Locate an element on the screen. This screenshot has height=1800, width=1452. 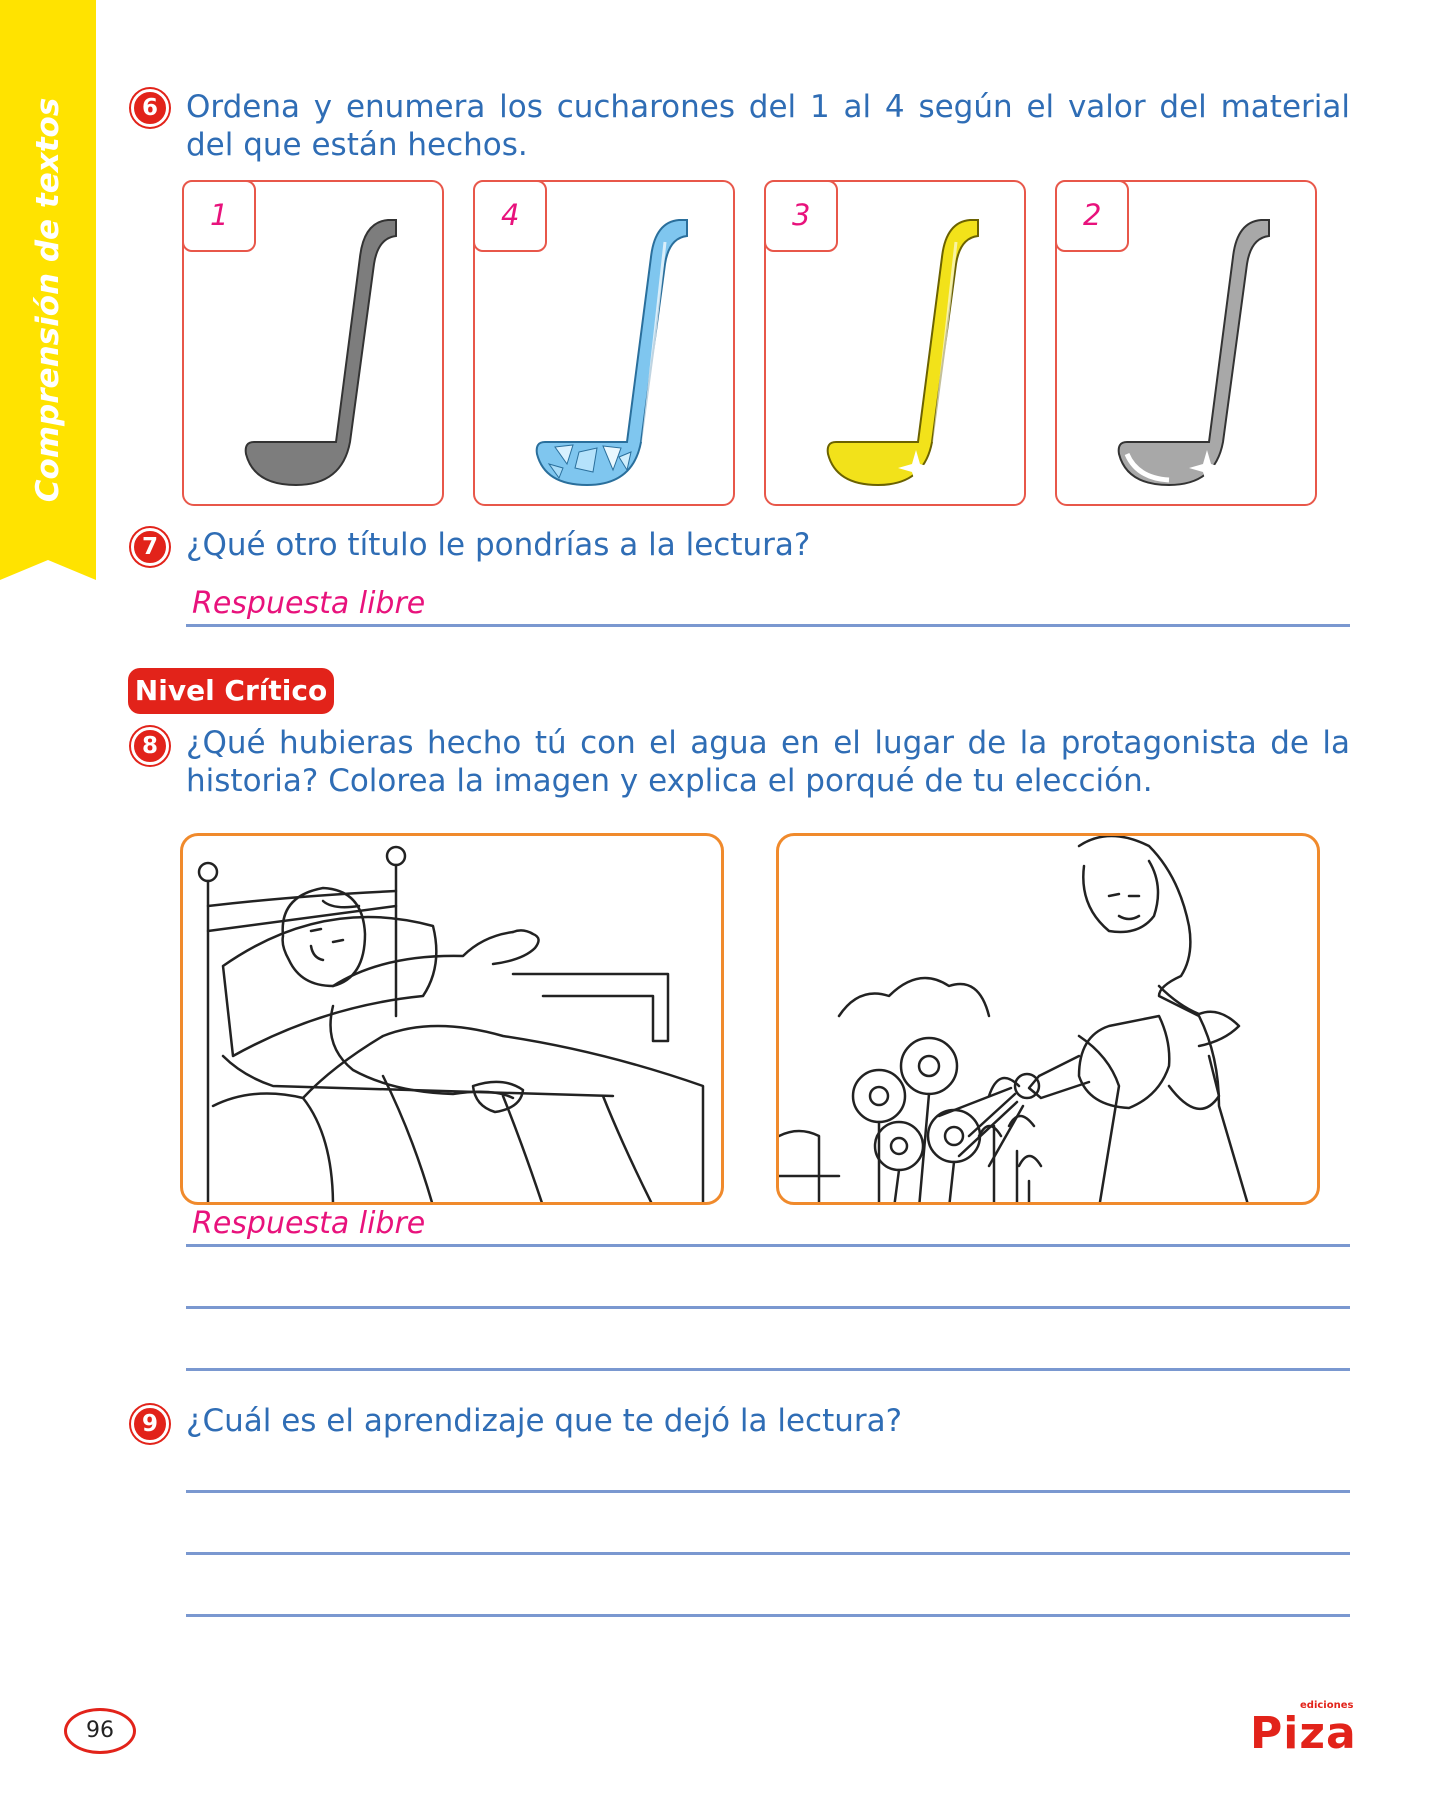
side-tab: Comprensión de textos is located at coordinates (48, 297).